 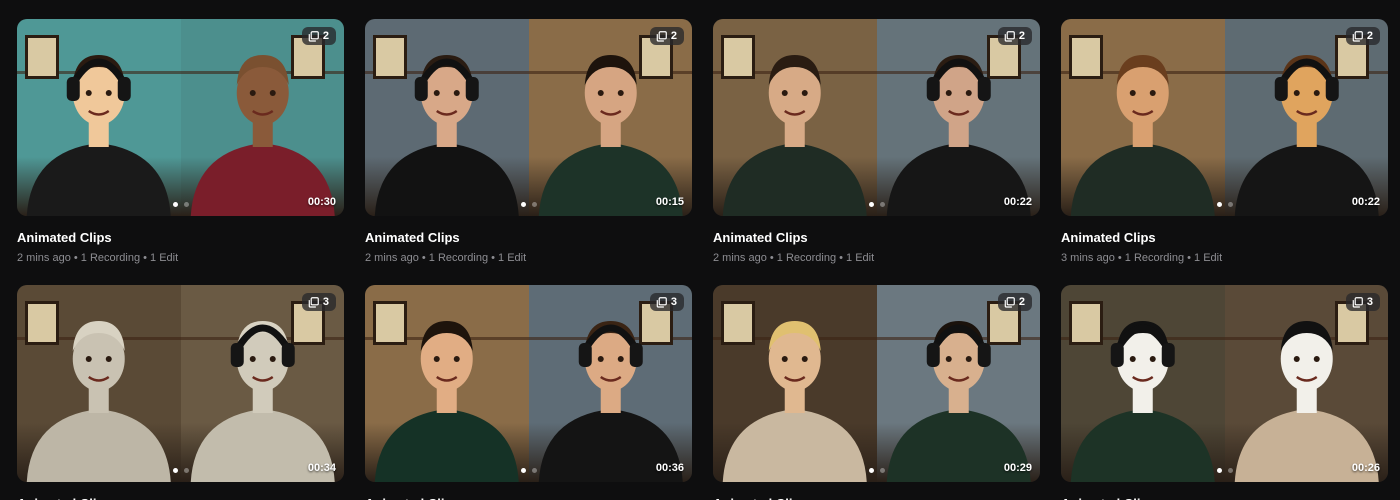 What do you see at coordinates (669, 202) in the screenshot?
I see `clip-duration: 00:15` at bounding box center [669, 202].